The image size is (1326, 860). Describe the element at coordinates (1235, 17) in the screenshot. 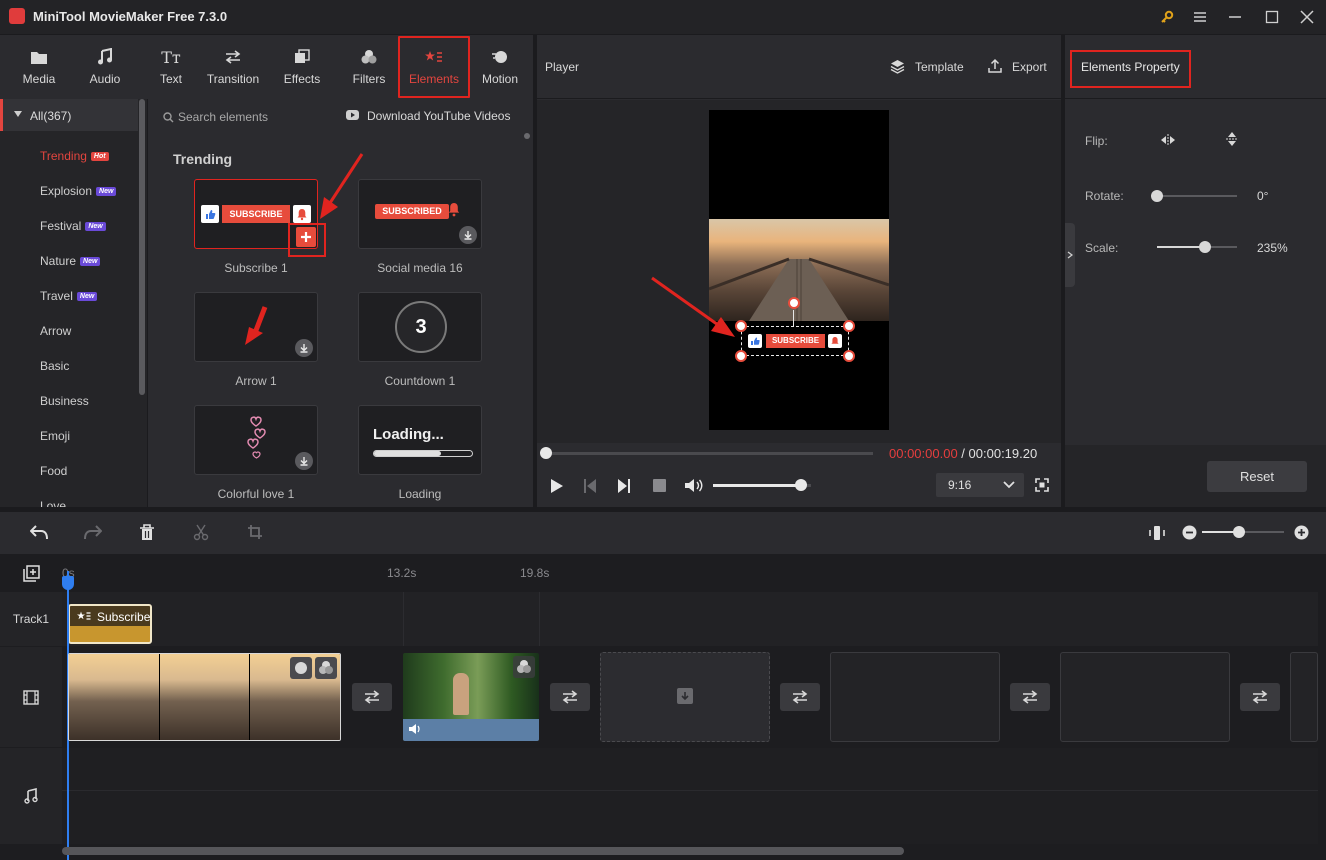

I see `minimize-icon` at that location.